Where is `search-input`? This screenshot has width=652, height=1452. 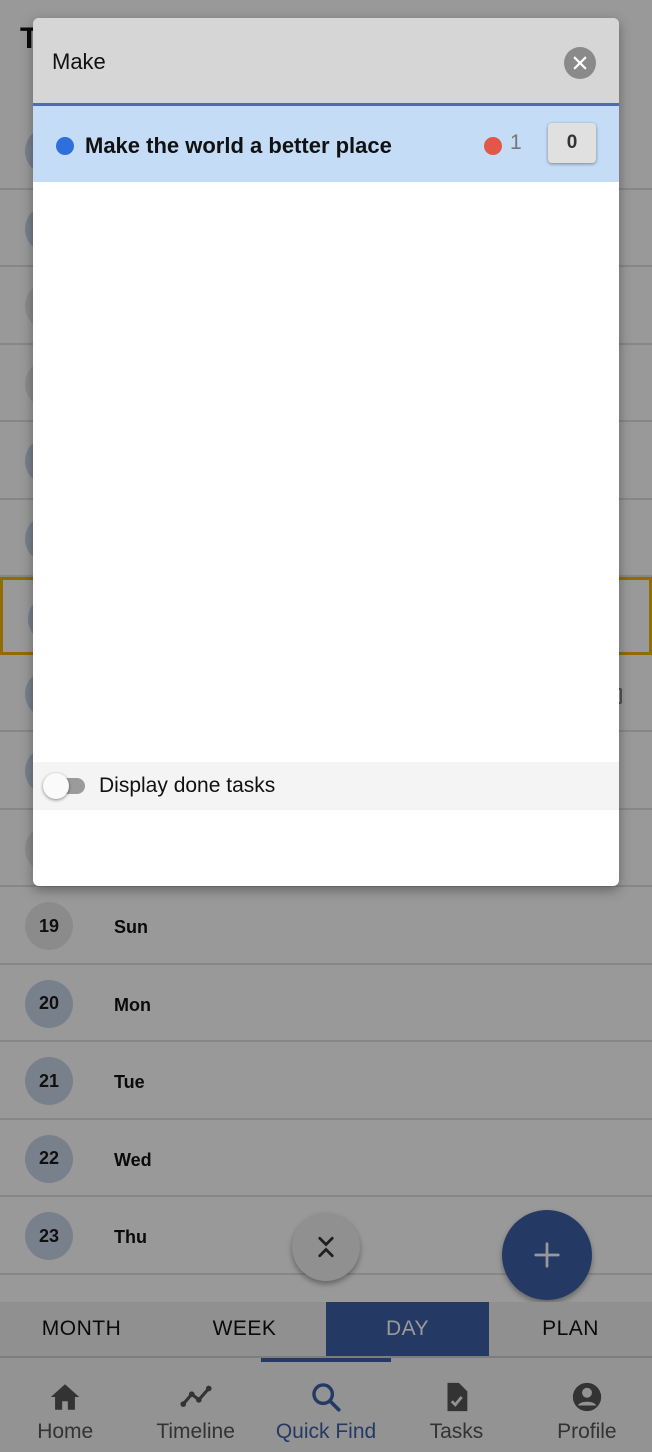
search-input is located at coordinates (292, 62).